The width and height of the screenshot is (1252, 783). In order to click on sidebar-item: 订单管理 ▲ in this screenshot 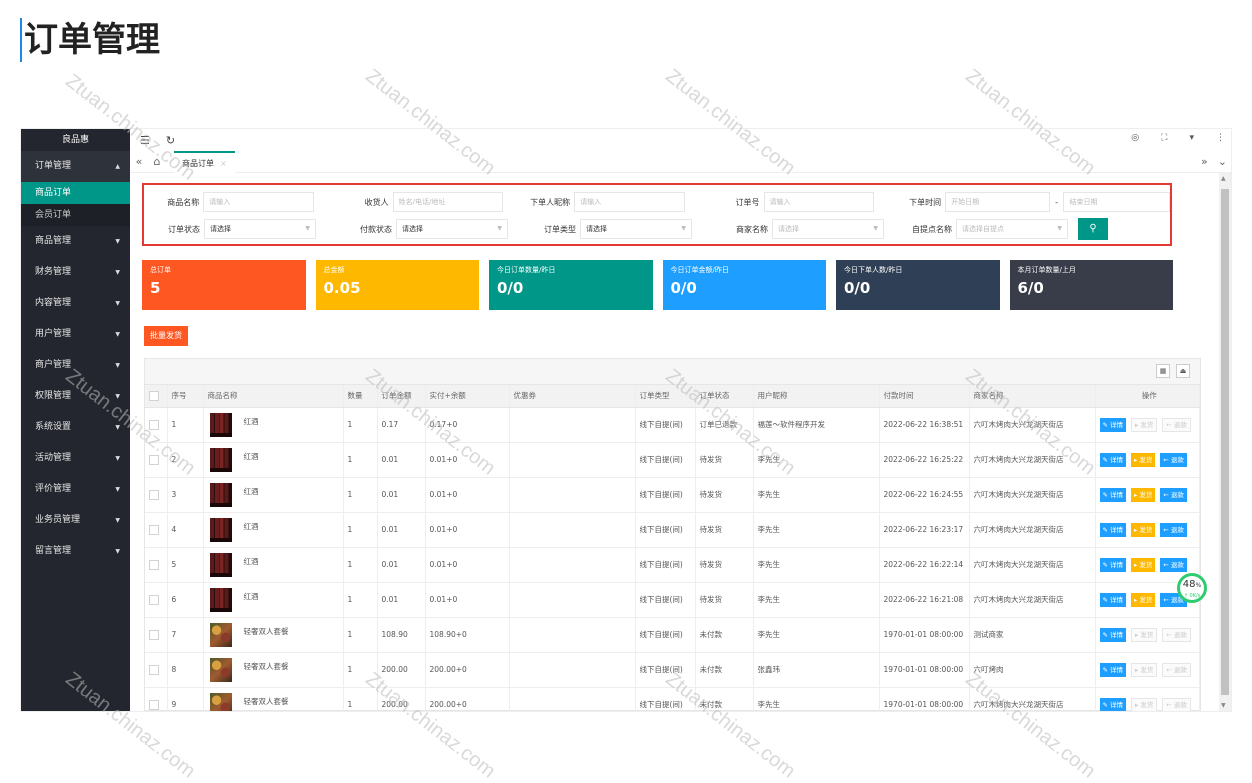, I will do `click(75, 166)`.